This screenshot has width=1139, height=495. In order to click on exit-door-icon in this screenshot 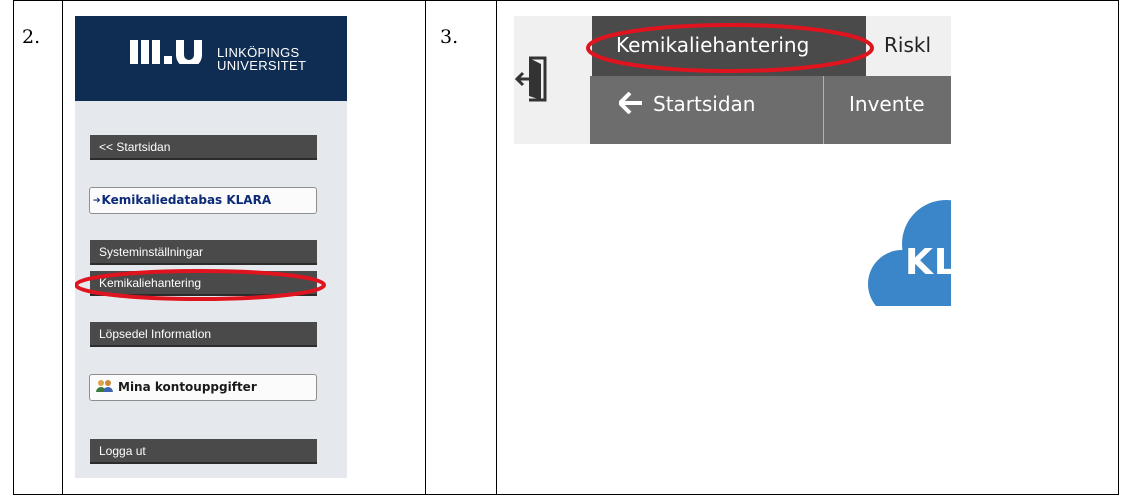, I will do `click(532, 79)`.